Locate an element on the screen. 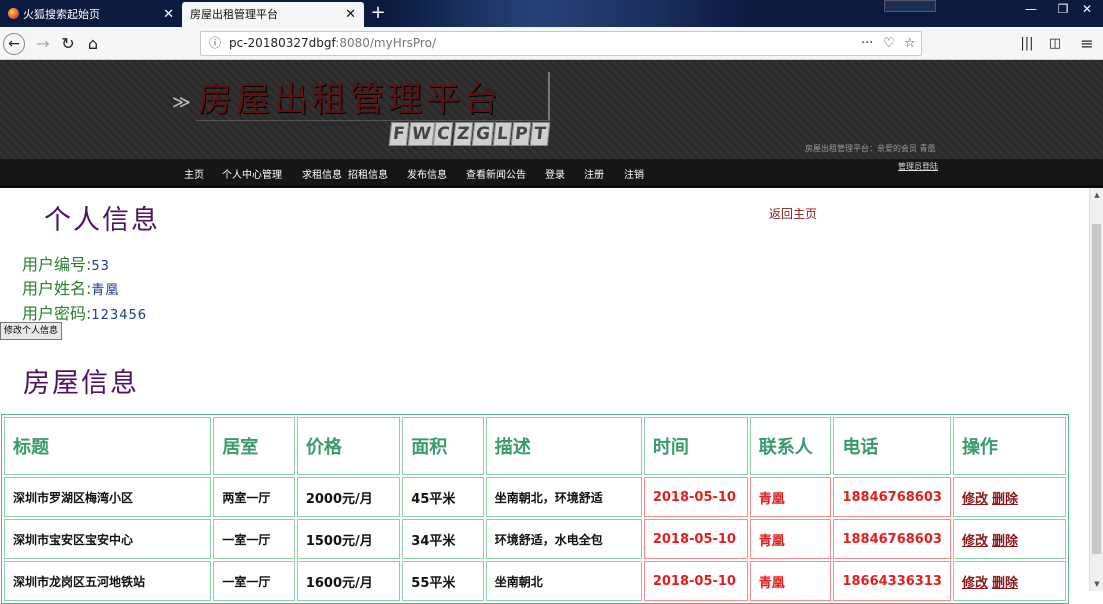 This screenshot has width=1103, height=604. menu-home: 主页 is located at coordinates (194, 173).